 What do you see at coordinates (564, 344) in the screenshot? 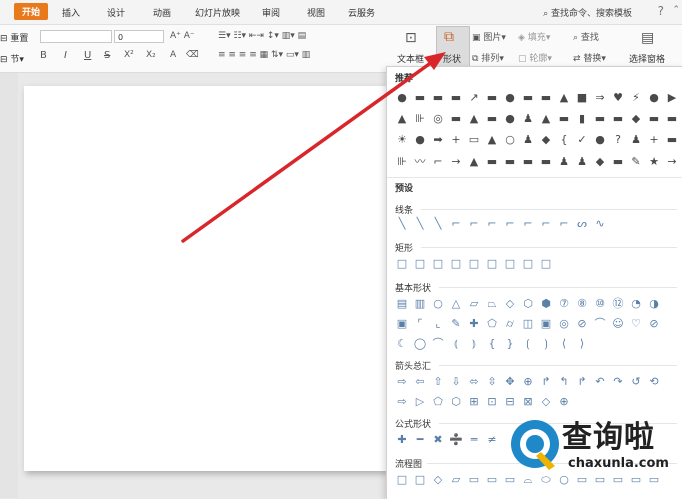
I see `shape-option-icon: ⟨` at bounding box center [564, 344].